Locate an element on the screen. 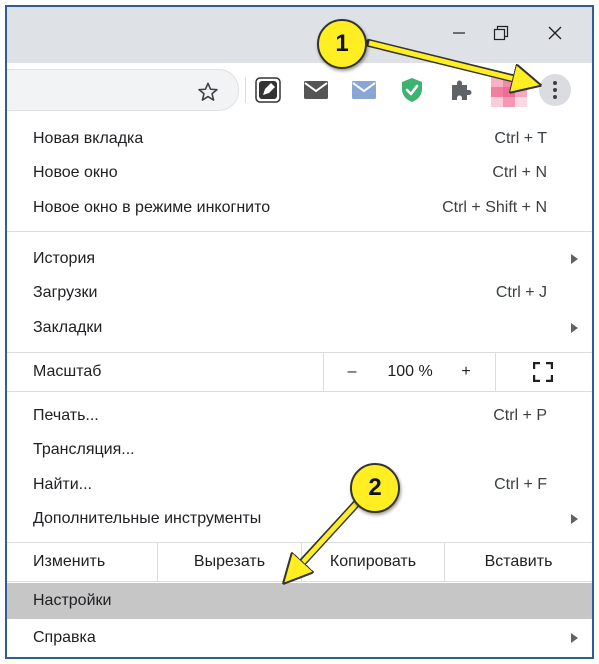 The height and width of the screenshot is (664, 599). callout-number: 2 is located at coordinates (375, 487).